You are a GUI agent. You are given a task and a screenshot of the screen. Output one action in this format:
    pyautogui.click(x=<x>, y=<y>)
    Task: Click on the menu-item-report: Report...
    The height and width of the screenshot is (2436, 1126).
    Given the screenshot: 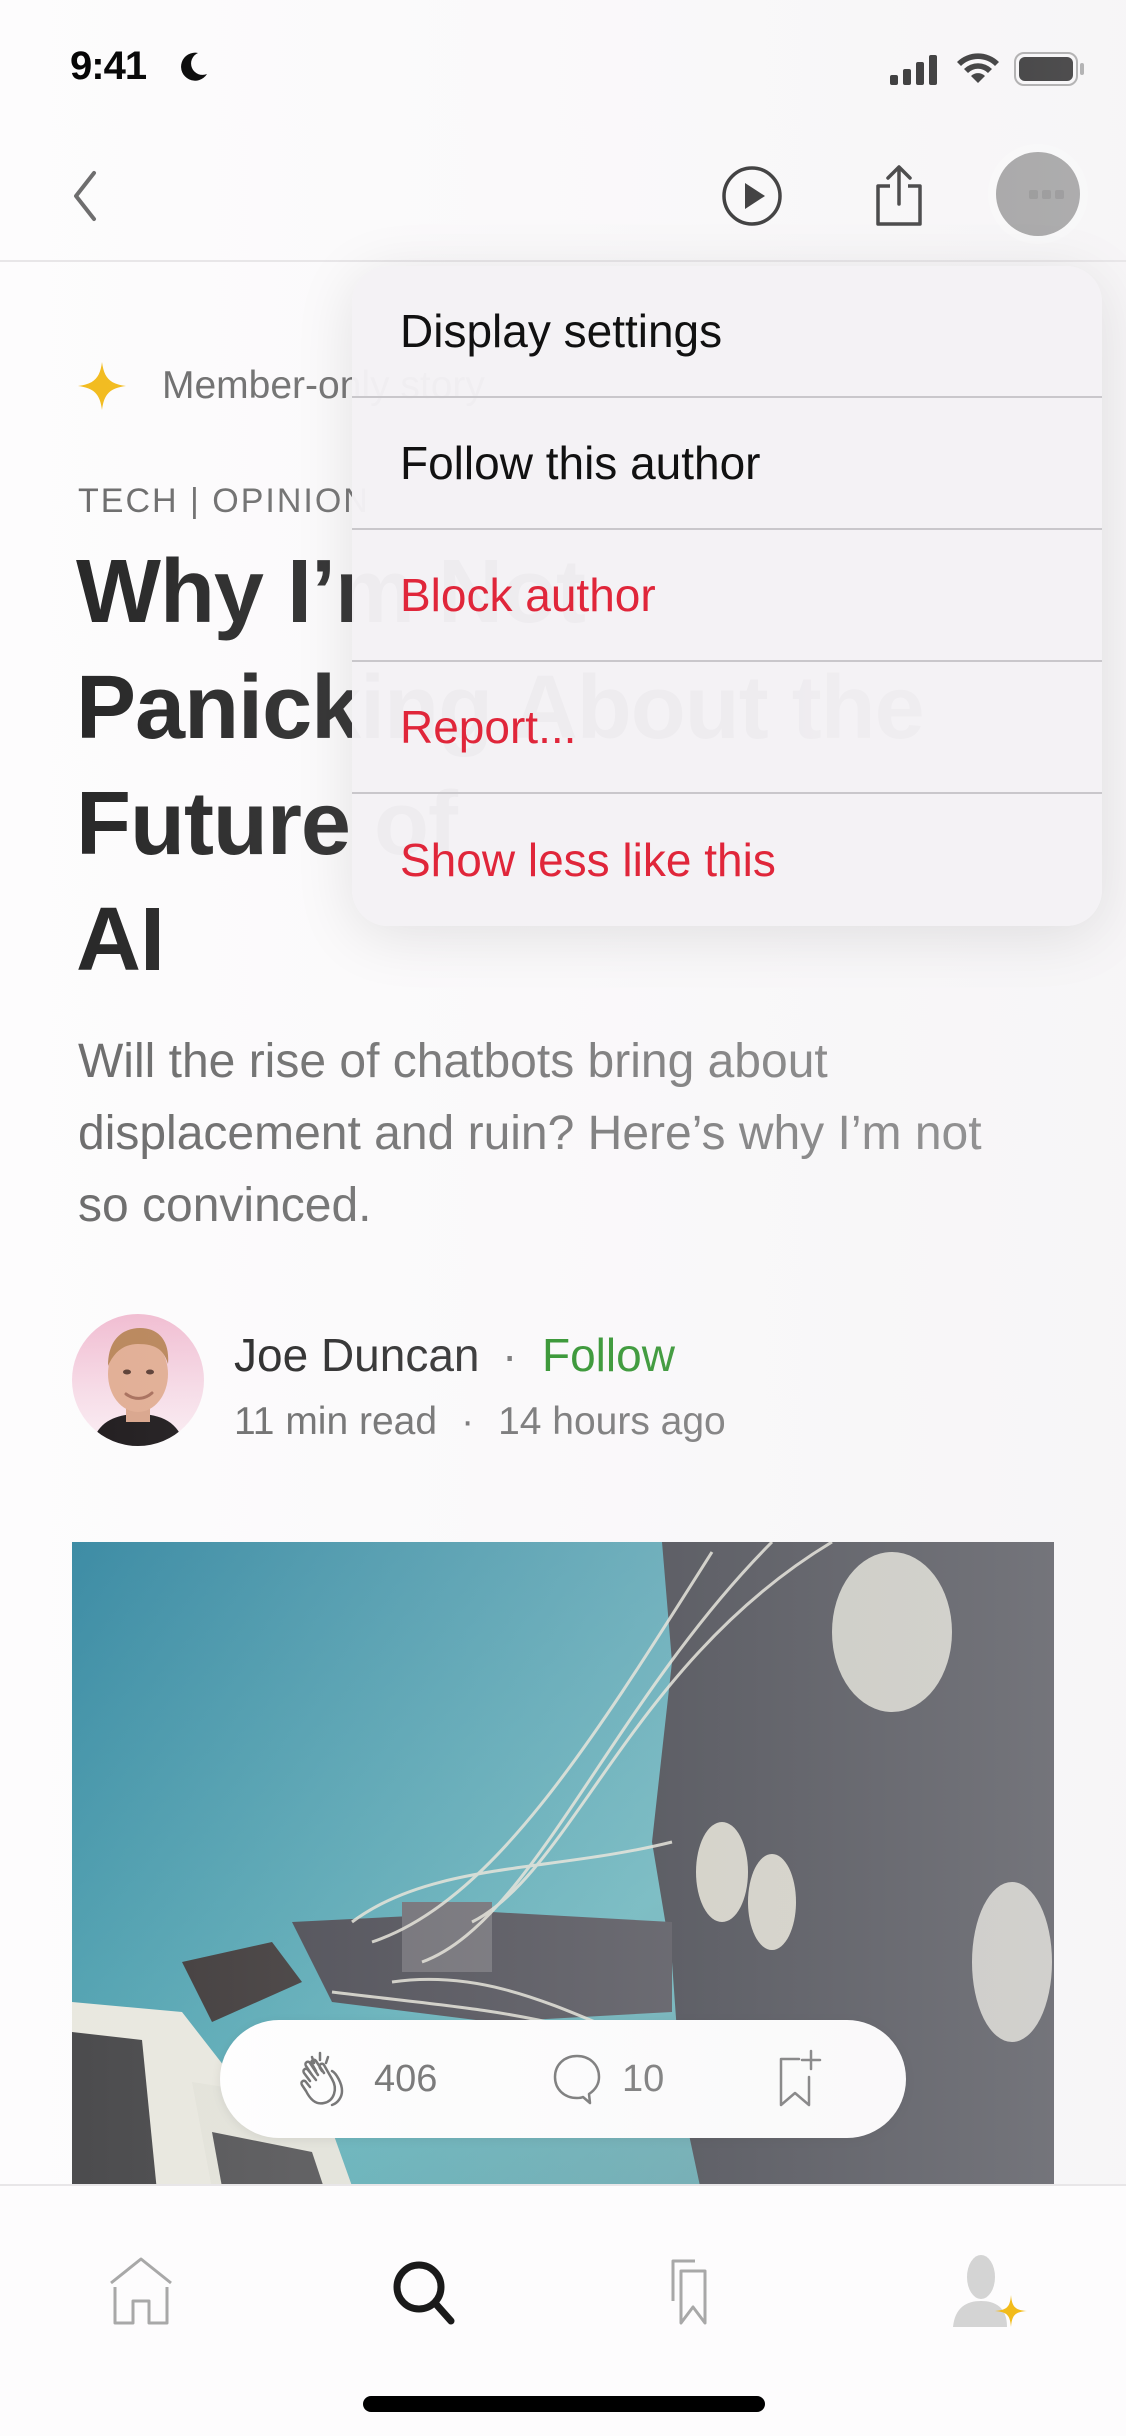 What is the action you would take?
    pyautogui.click(x=727, y=728)
    